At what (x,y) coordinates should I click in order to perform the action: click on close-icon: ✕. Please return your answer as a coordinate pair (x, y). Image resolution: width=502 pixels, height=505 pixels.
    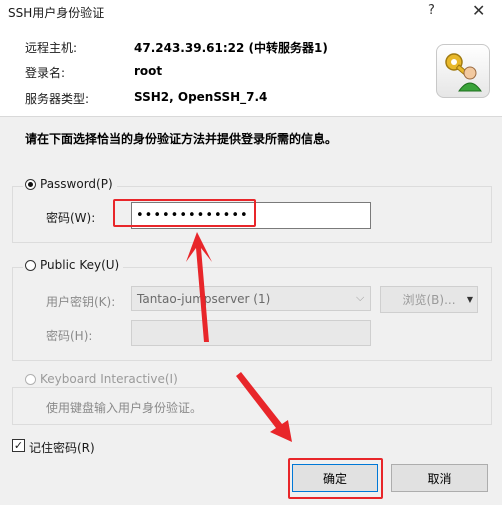
    Looking at the image, I should click on (478, 10).